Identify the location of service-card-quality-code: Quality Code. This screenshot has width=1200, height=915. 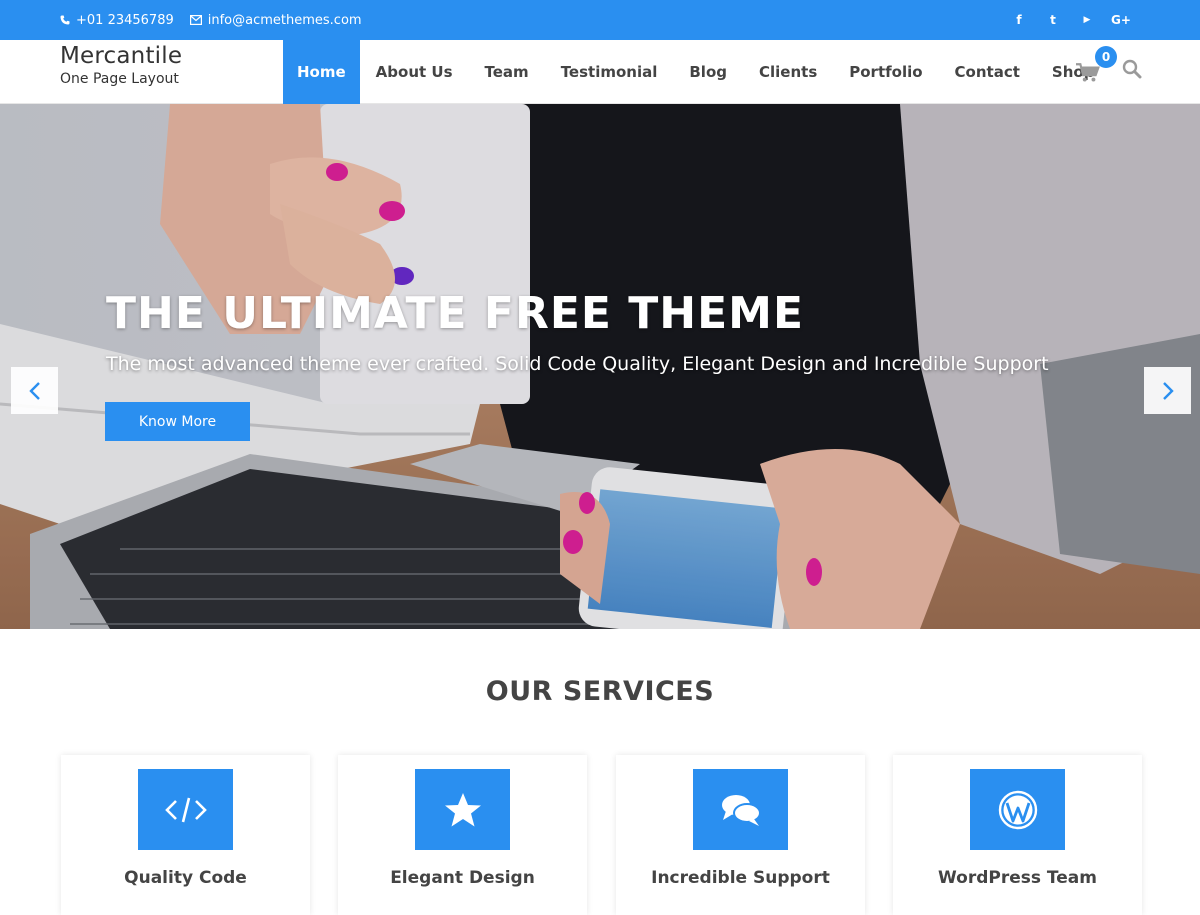
(185, 835).